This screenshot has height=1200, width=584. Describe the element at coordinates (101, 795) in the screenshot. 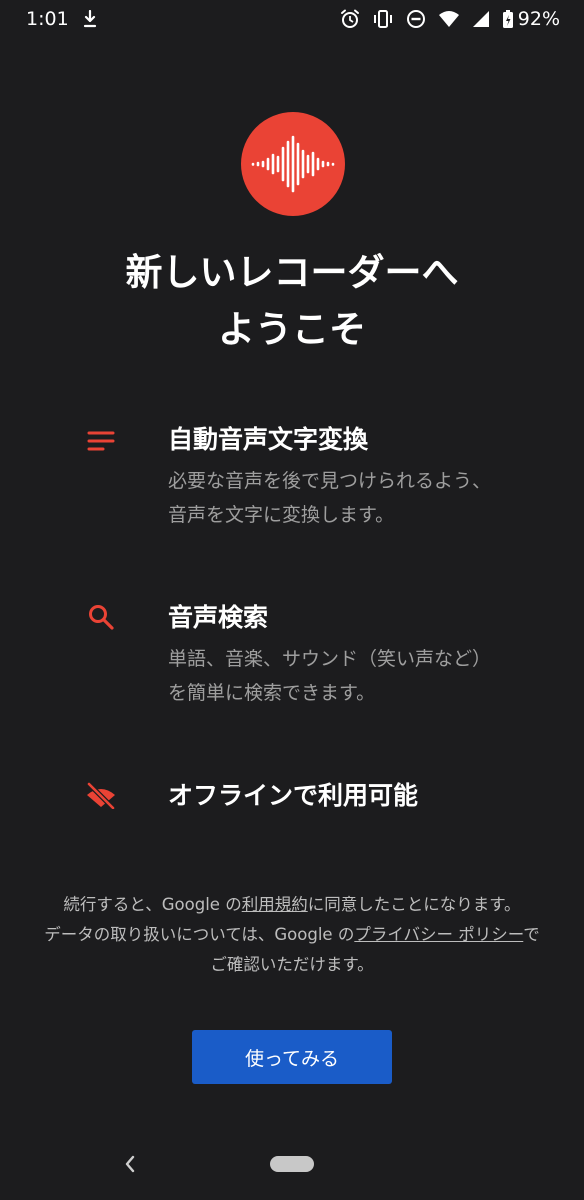

I see `offline-cloud-off-icon` at that location.